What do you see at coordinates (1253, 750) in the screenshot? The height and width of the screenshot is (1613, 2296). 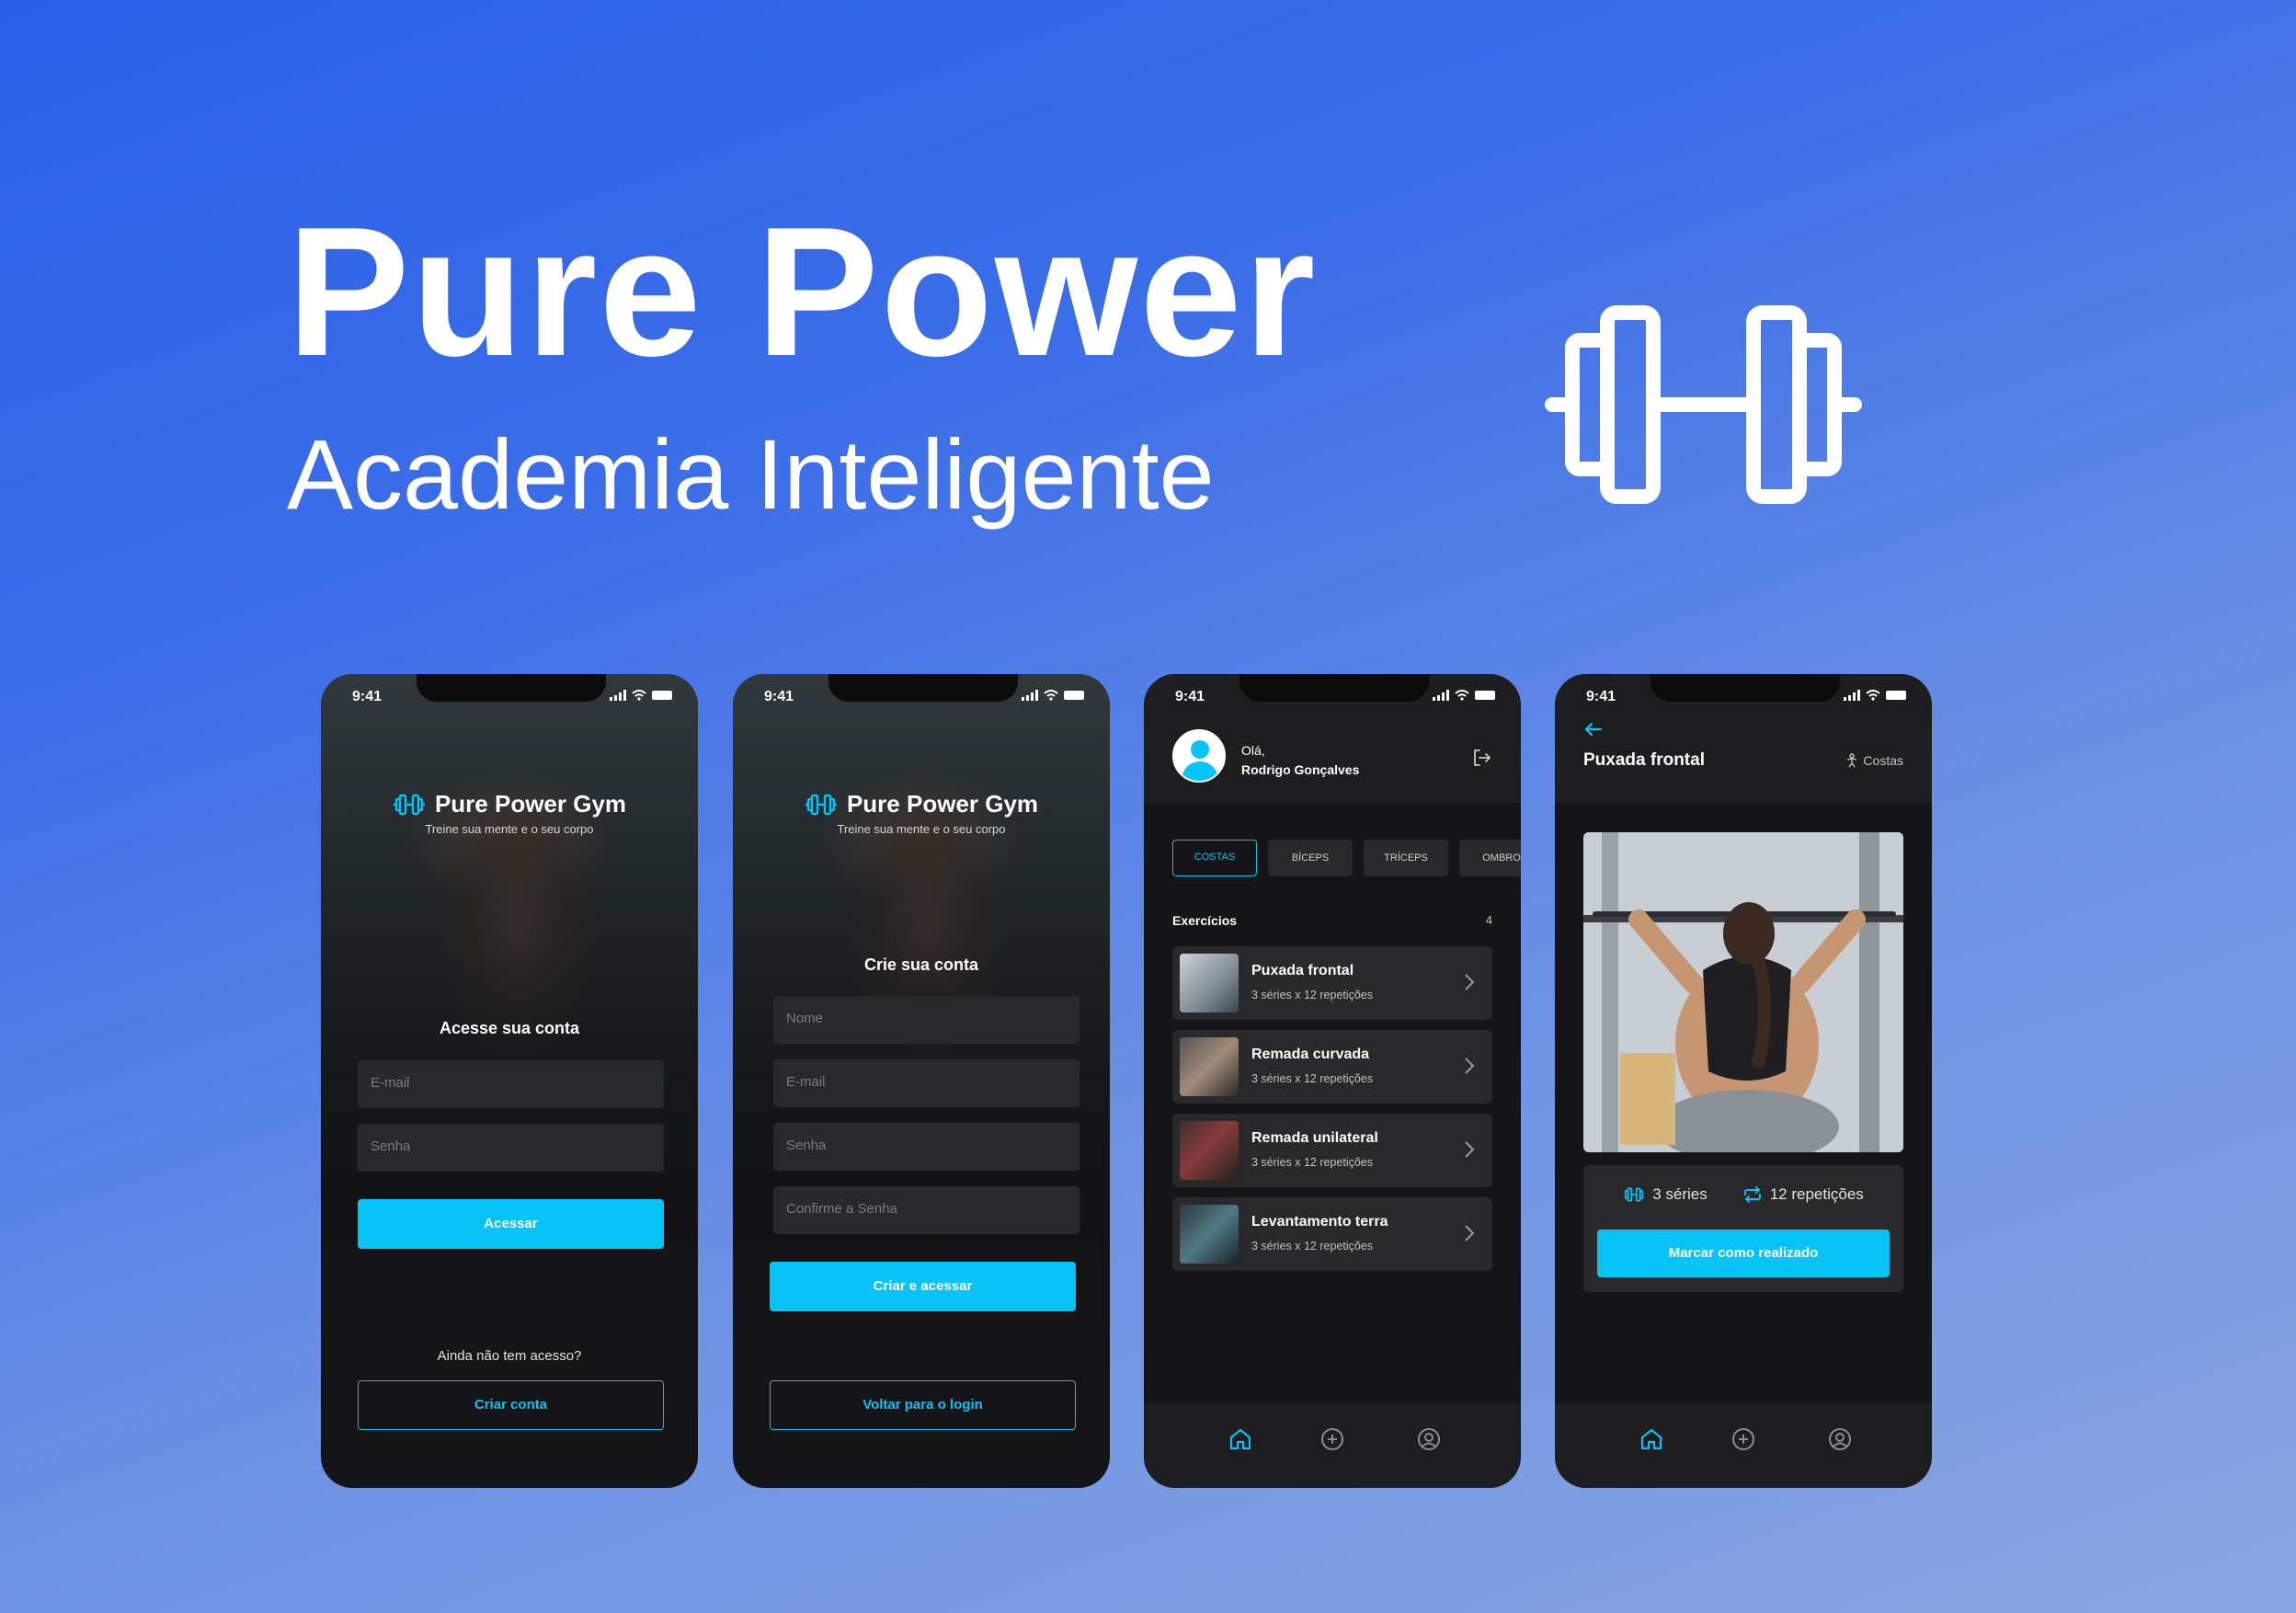 I see `greeting-text: Olá,` at bounding box center [1253, 750].